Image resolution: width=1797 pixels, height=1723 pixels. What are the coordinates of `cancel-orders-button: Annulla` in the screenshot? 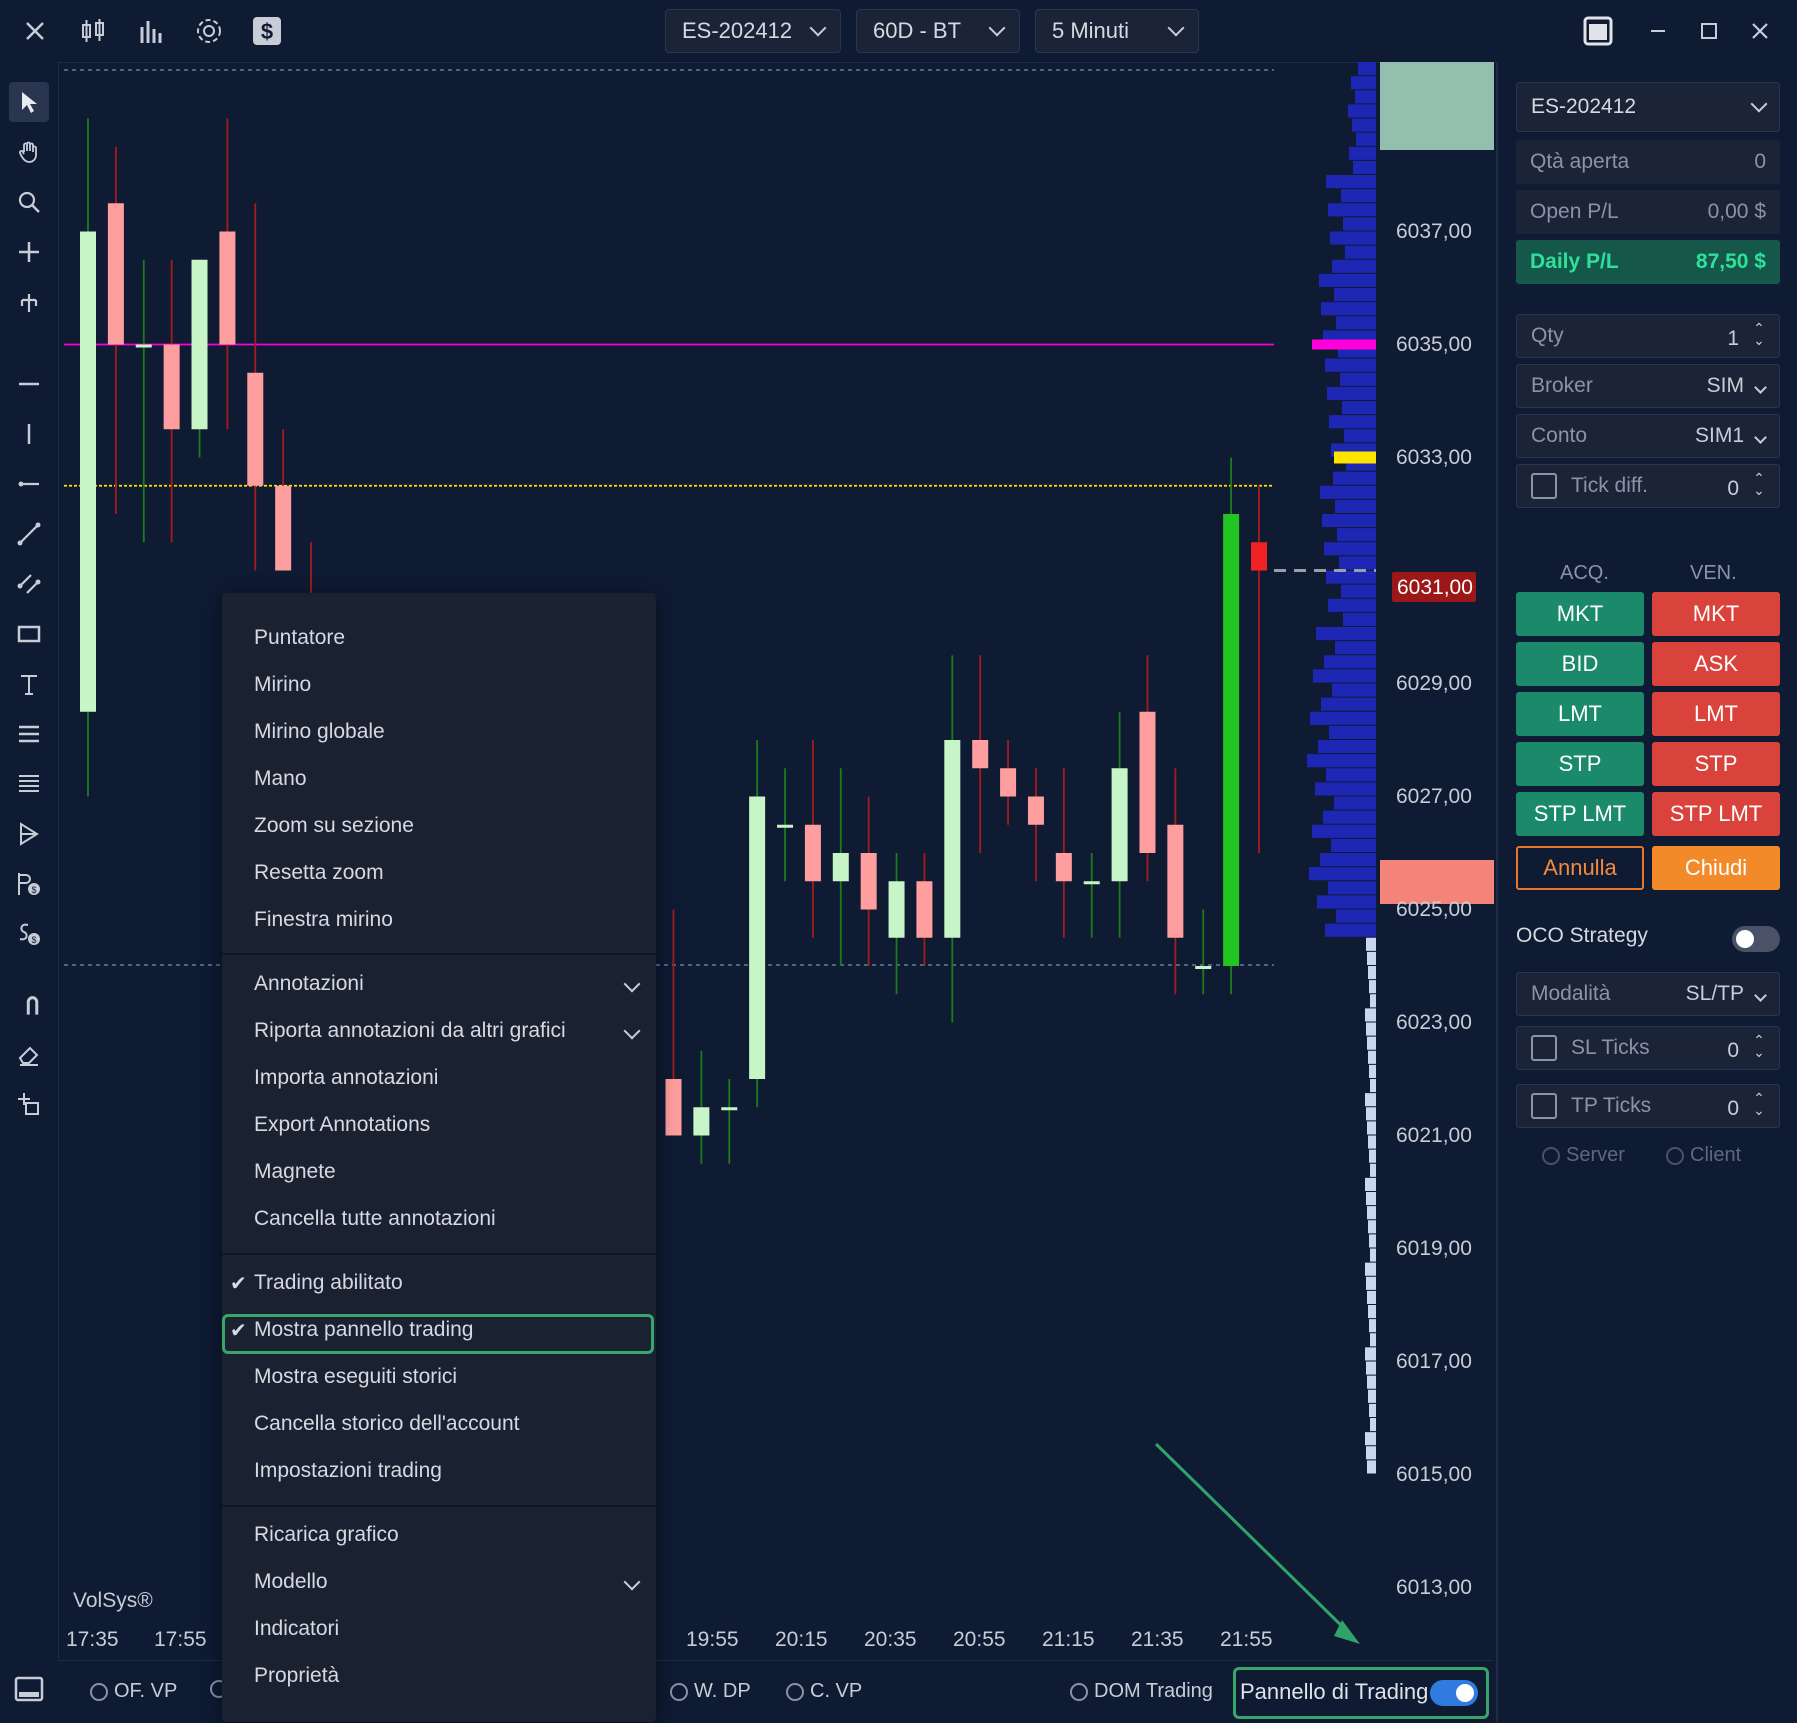 It's located at (1580, 868).